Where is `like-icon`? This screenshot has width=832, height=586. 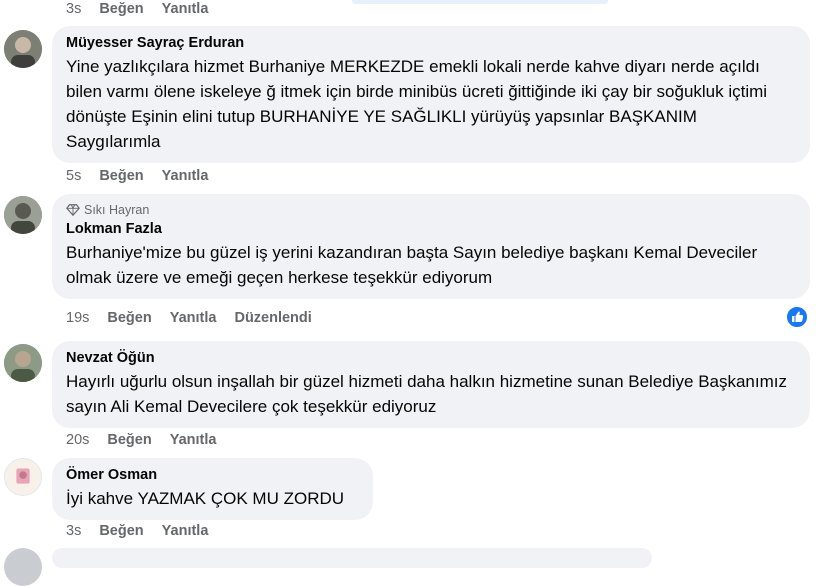 like-icon is located at coordinates (797, 317).